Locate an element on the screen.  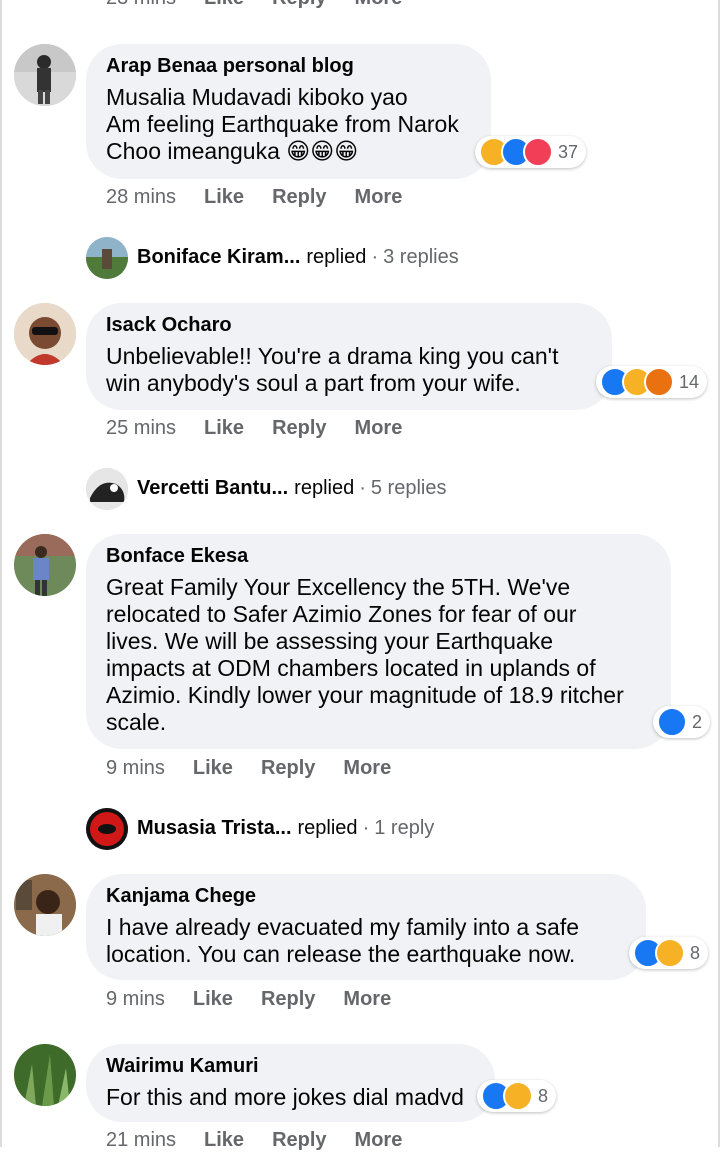
comment-time: 28 mins is located at coordinates (141, 197).